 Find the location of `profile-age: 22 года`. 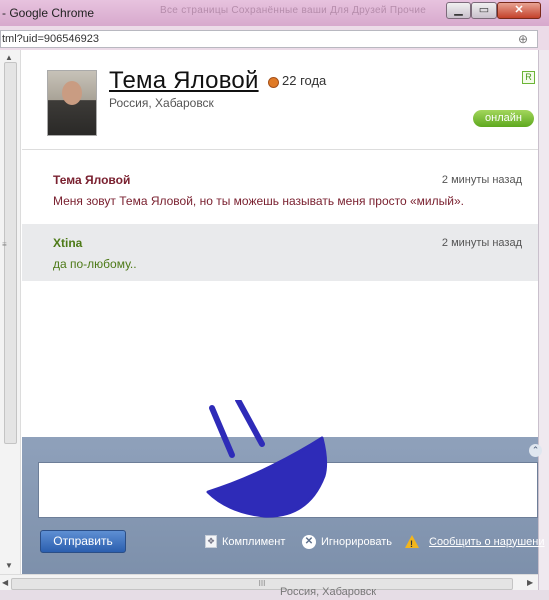

profile-age: 22 года is located at coordinates (304, 80).